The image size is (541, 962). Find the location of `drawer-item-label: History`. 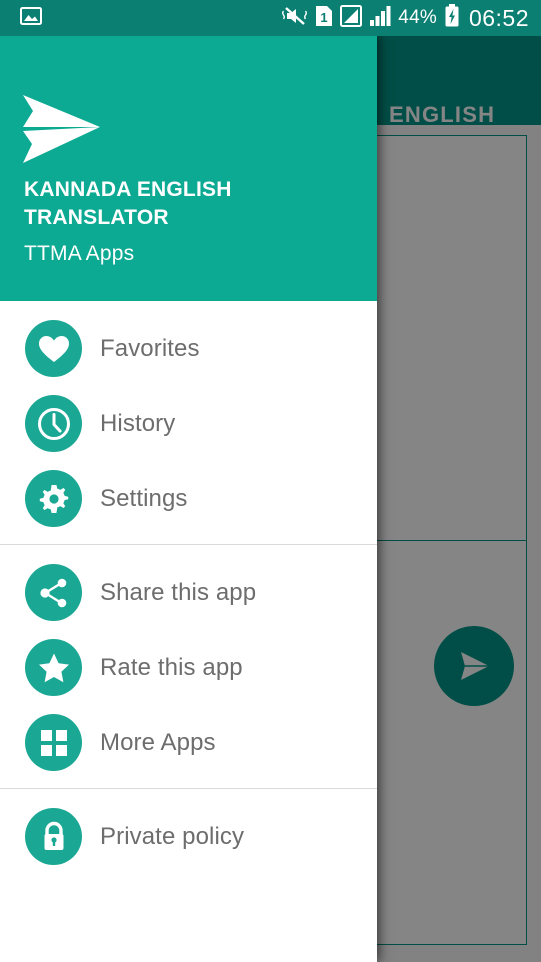

drawer-item-label: History is located at coordinates (138, 423).